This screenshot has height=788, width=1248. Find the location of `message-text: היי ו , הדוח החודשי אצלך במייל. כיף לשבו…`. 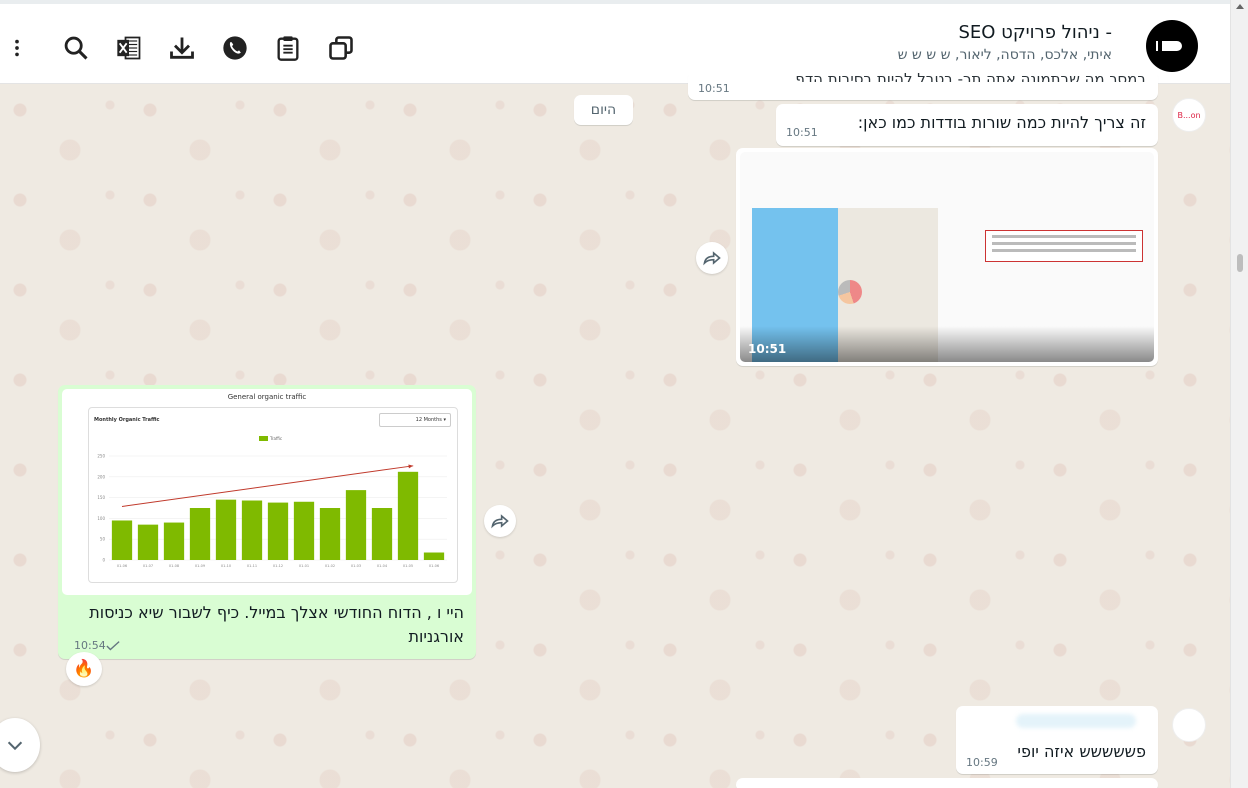

message-text: היי ו , הדוח החודשי אצלך במייל. כיף לשבו… is located at coordinates (276, 624).